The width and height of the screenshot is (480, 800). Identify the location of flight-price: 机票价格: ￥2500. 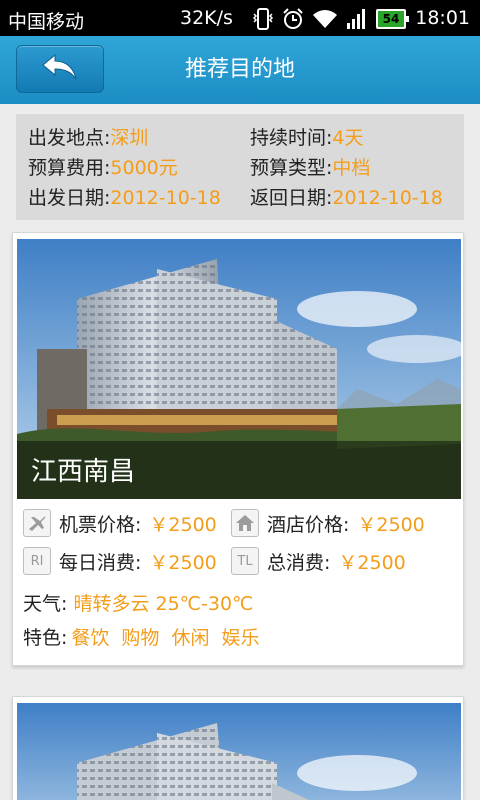
(120, 523).